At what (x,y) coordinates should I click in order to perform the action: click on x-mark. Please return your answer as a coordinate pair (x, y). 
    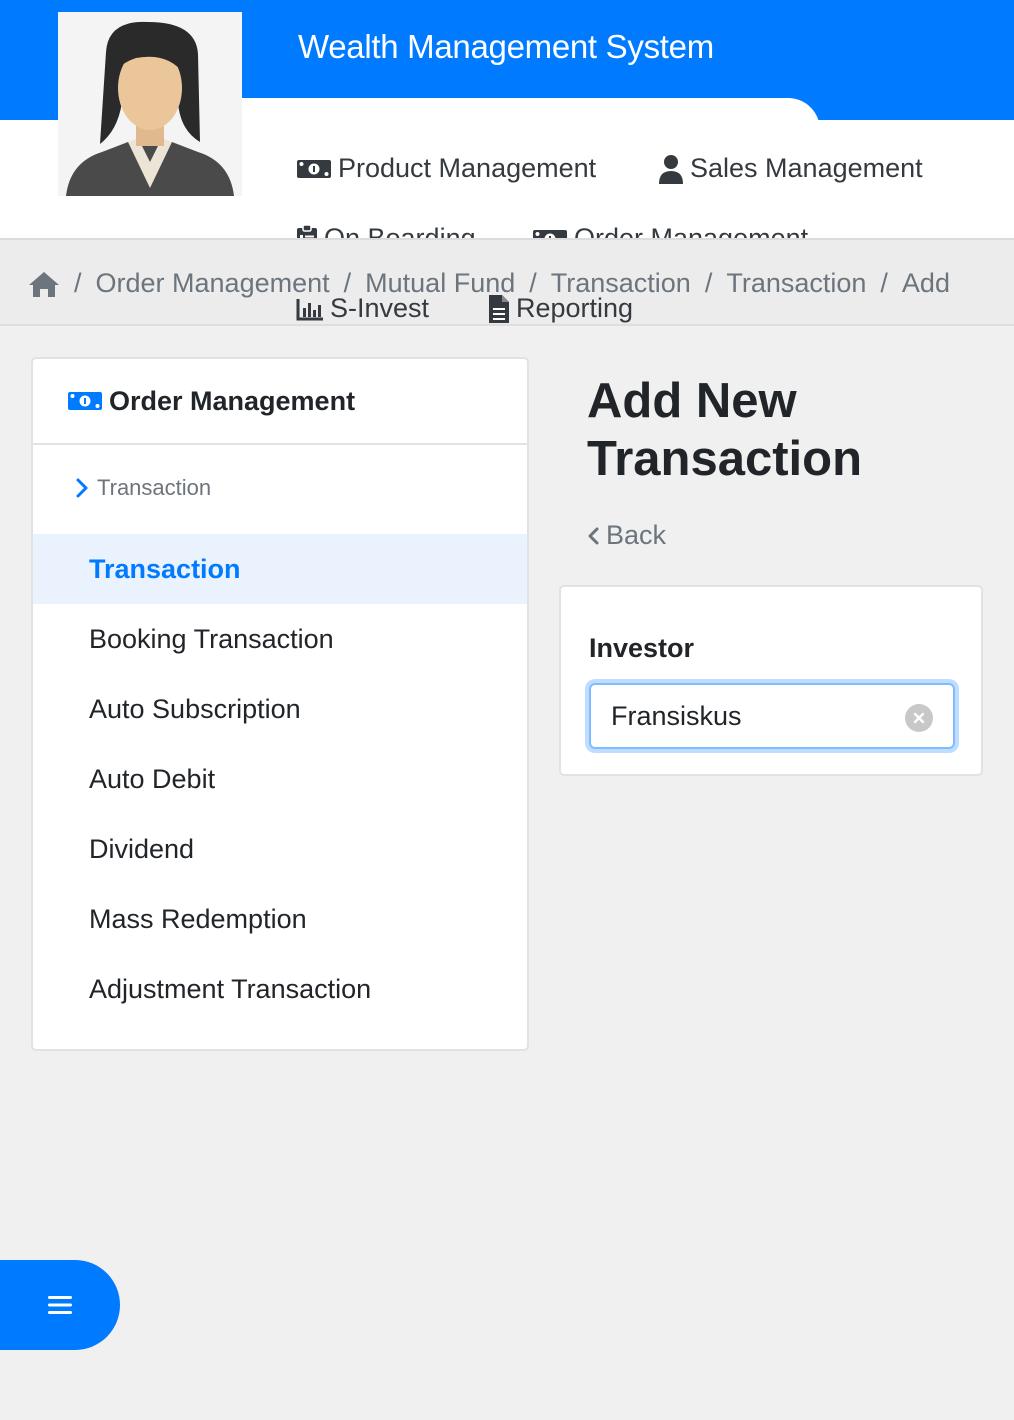
    Looking at the image, I should click on (919, 718).